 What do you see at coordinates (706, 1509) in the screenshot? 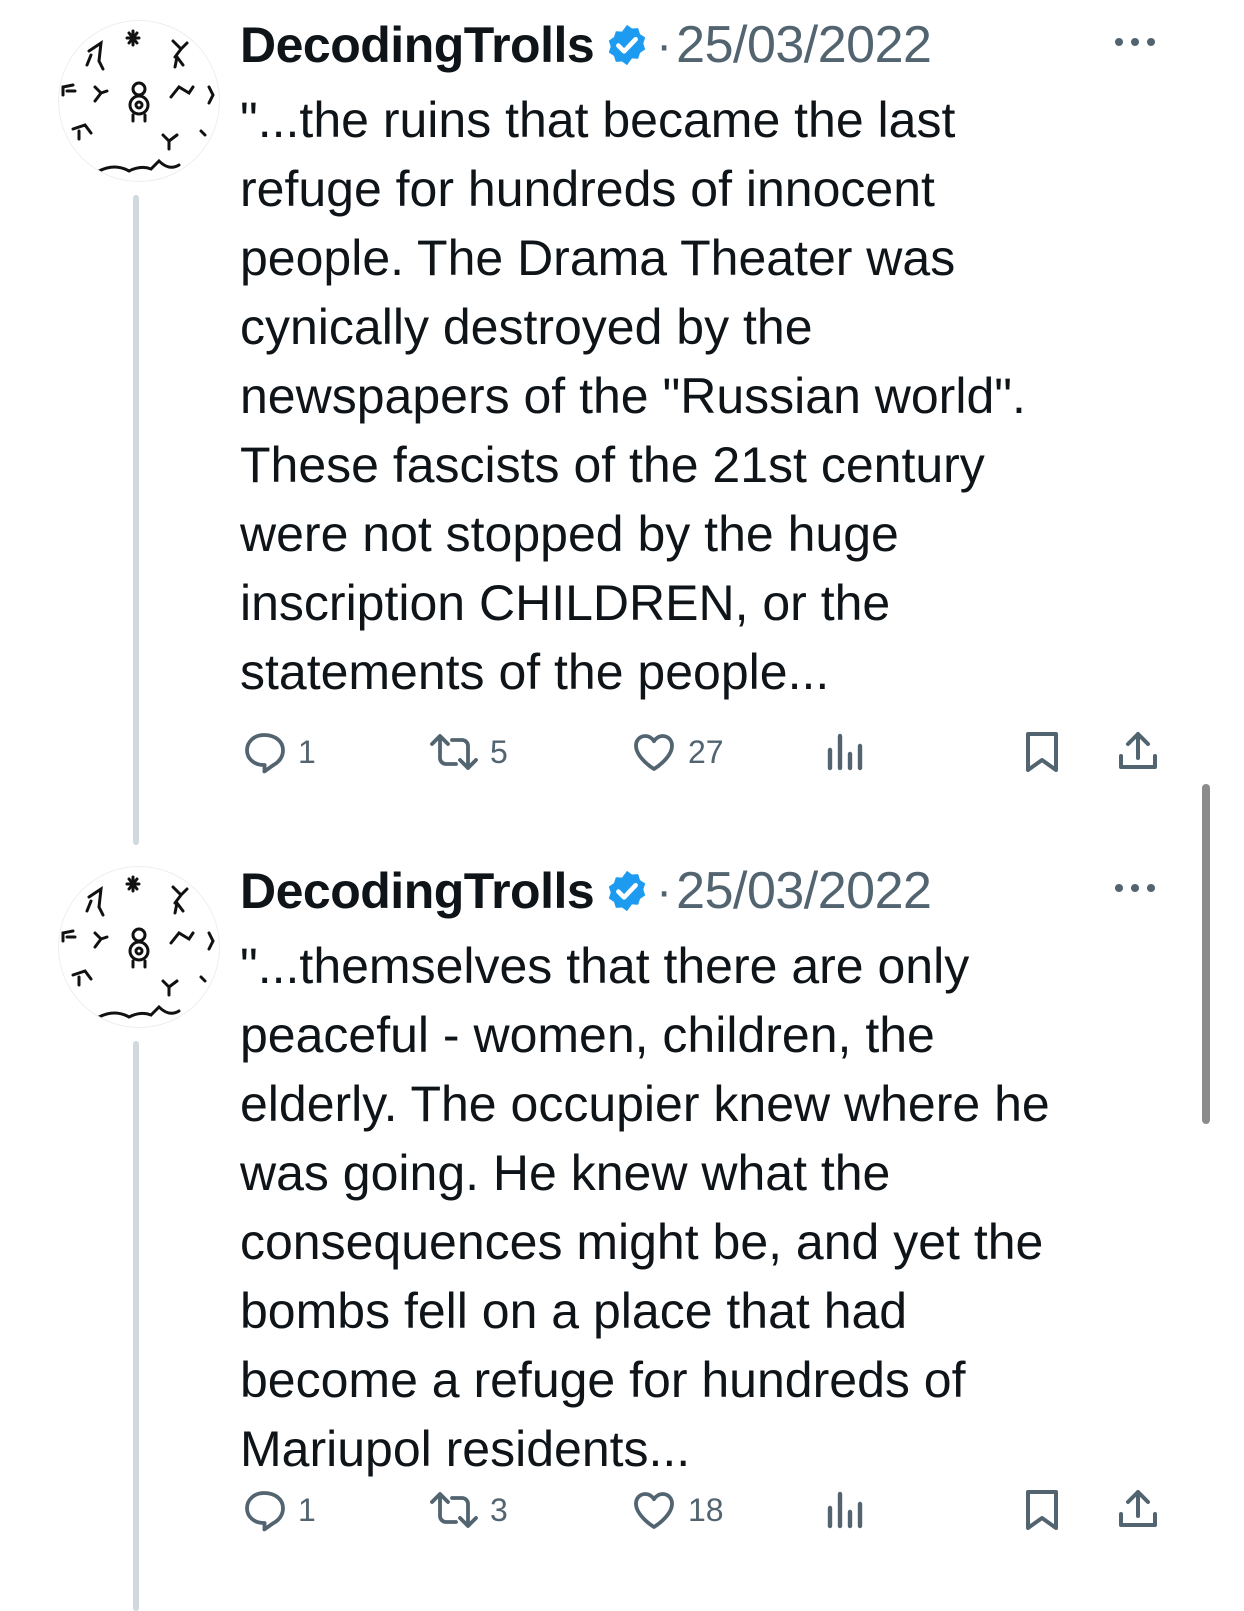
I see `like-count: 18` at bounding box center [706, 1509].